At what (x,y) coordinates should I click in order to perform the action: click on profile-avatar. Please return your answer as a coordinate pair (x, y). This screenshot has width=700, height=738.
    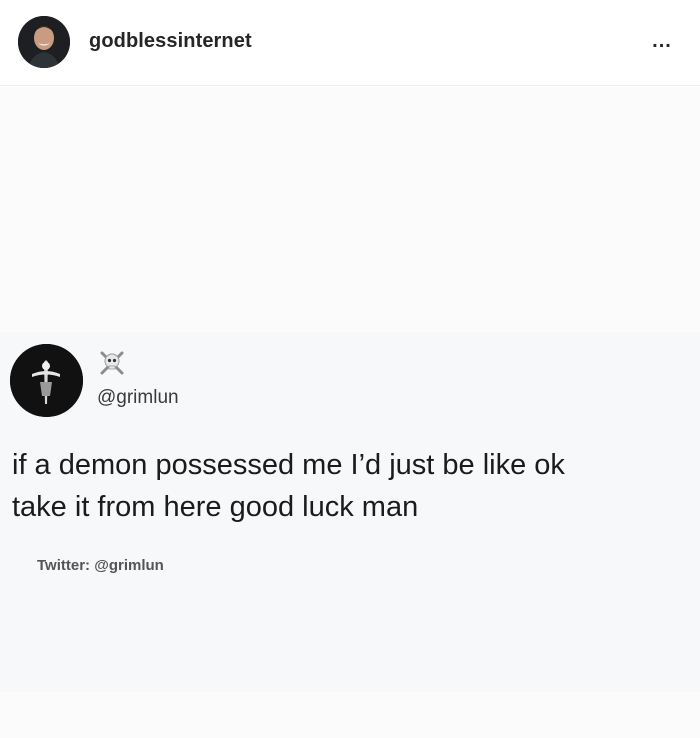
    Looking at the image, I should click on (44, 42).